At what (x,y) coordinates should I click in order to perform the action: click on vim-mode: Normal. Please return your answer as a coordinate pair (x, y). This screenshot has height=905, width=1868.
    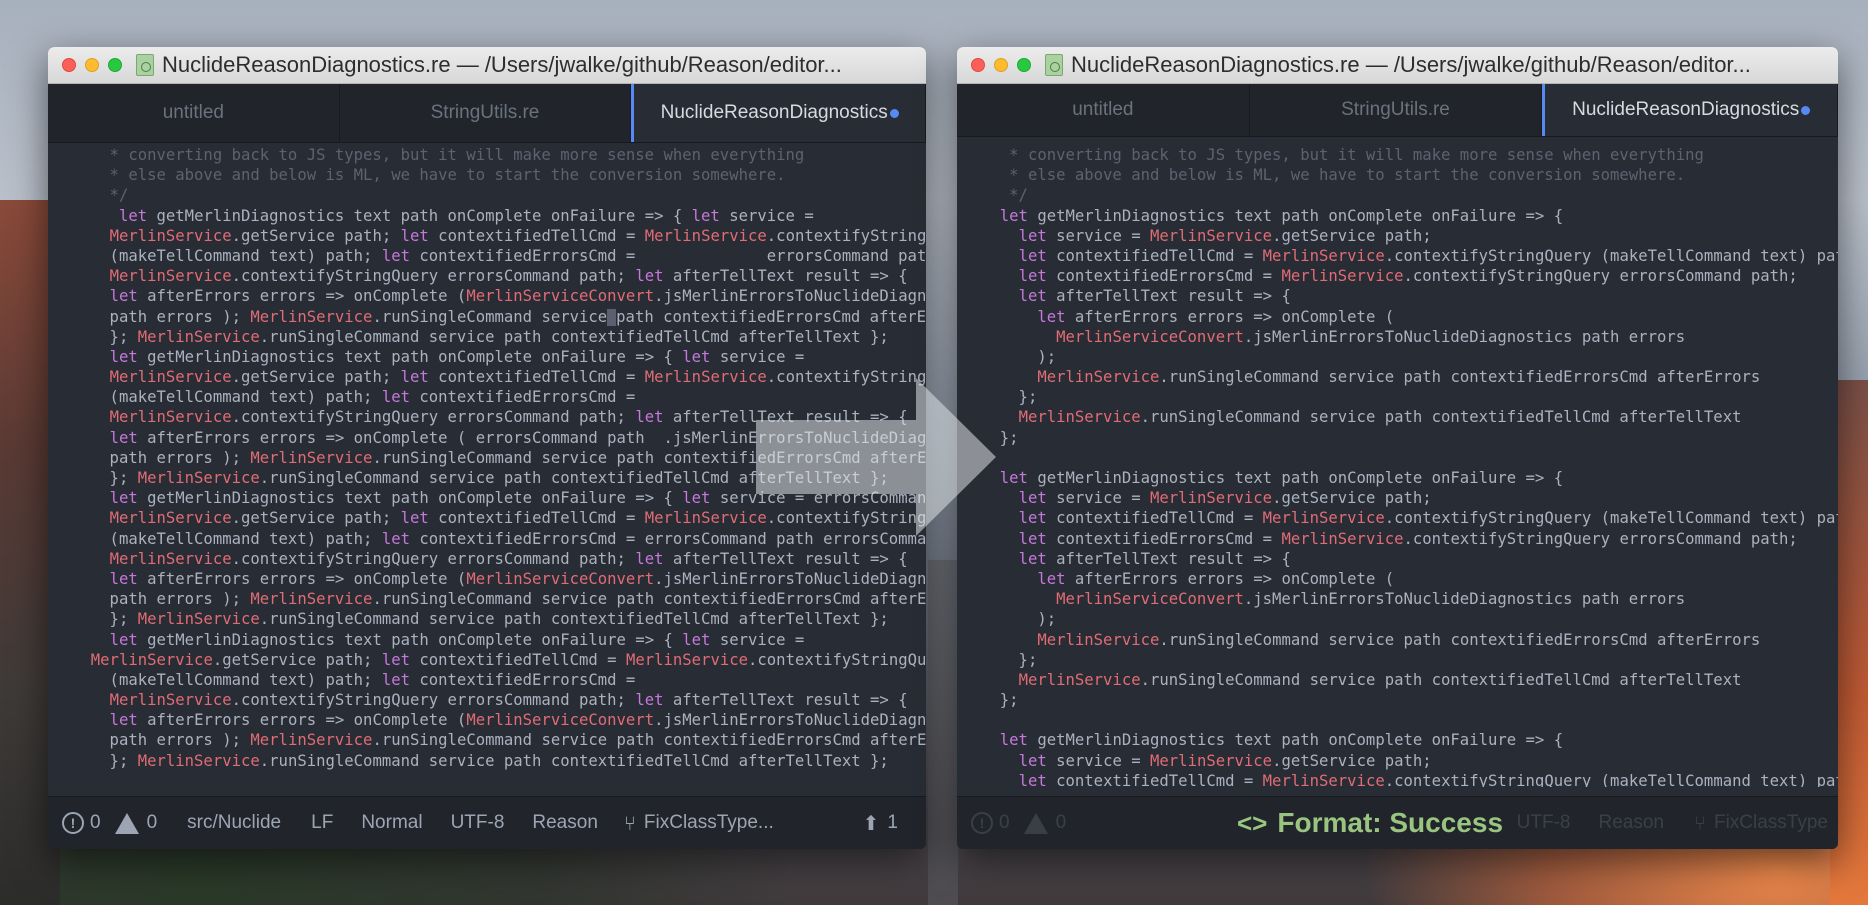
    Looking at the image, I should click on (391, 823).